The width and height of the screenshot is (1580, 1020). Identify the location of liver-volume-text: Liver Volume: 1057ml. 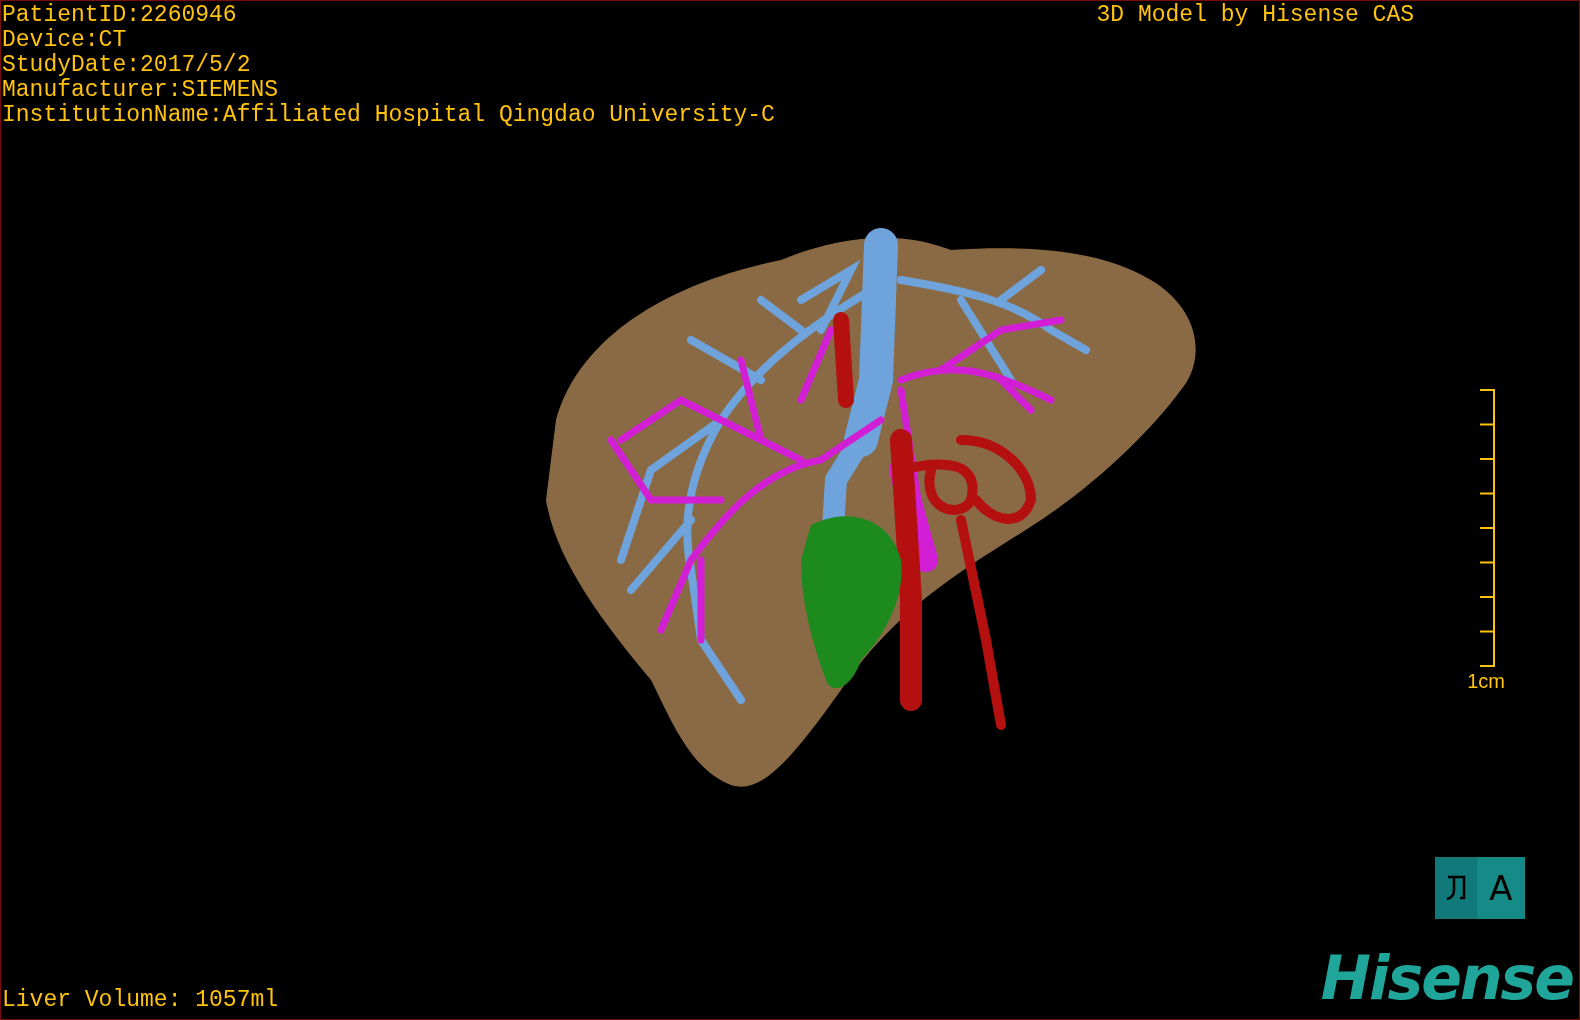
(140, 1001).